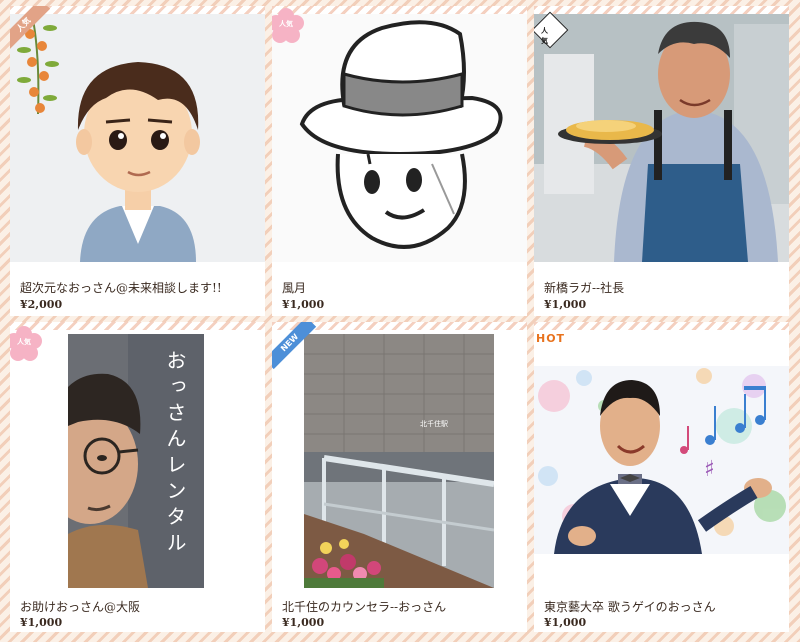  I want to click on product-image: 北千住駅, so click(399, 461).